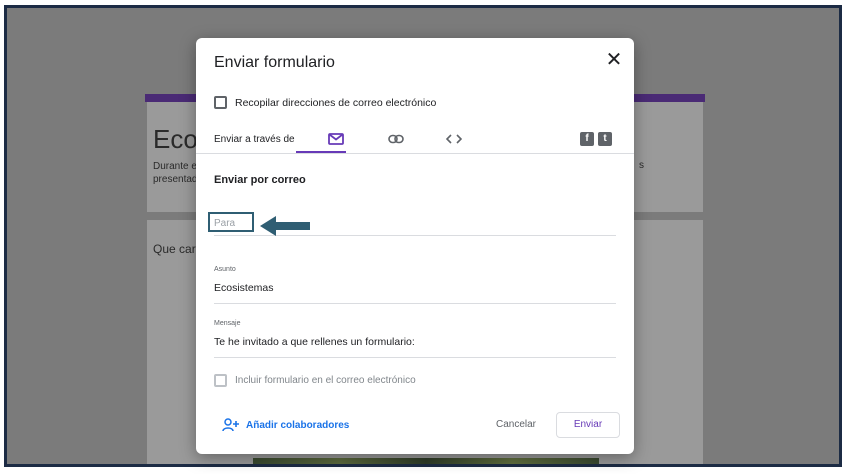 This screenshot has width=850, height=474. Describe the element at coordinates (225, 269) in the screenshot. I see `subject-label: Asunto` at that location.